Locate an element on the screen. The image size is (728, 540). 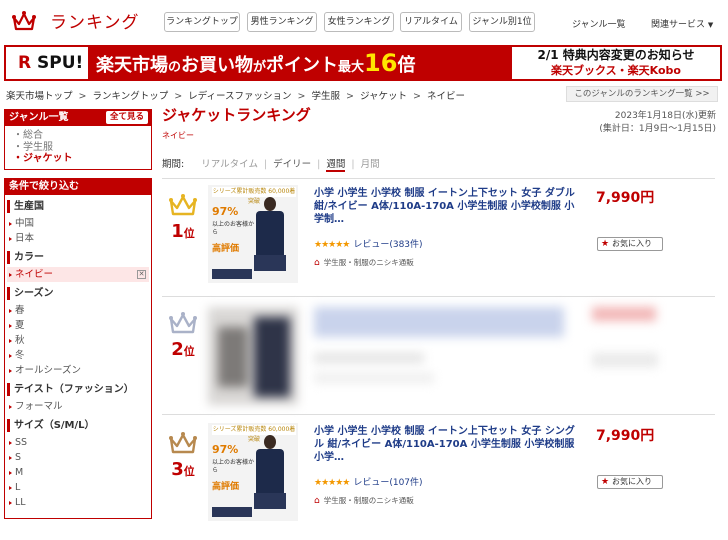
genre-list-link: ジャンル一覧 is located at coordinates (599, 23).